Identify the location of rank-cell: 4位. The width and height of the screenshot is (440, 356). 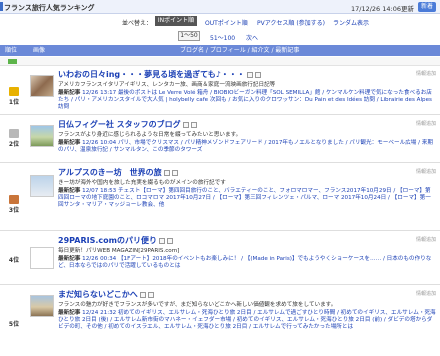
(14, 258).